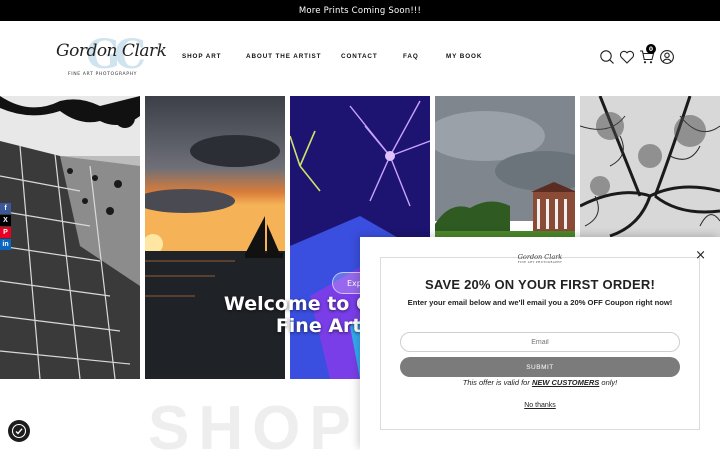 Image resolution: width=720 pixels, height=450 pixels. Describe the element at coordinates (254, 422) in the screenshot. I see `section-heading: SHOP` at that location.